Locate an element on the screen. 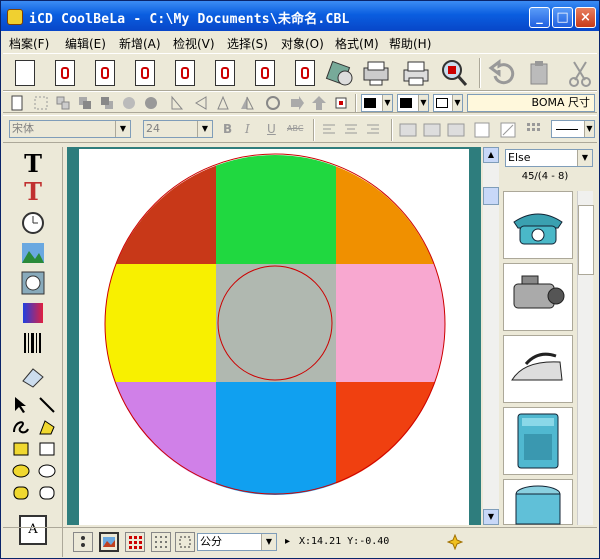 The width and height of the screenshot is (600, 559). clipart-item-telephone is located at coordinates (538, 225).